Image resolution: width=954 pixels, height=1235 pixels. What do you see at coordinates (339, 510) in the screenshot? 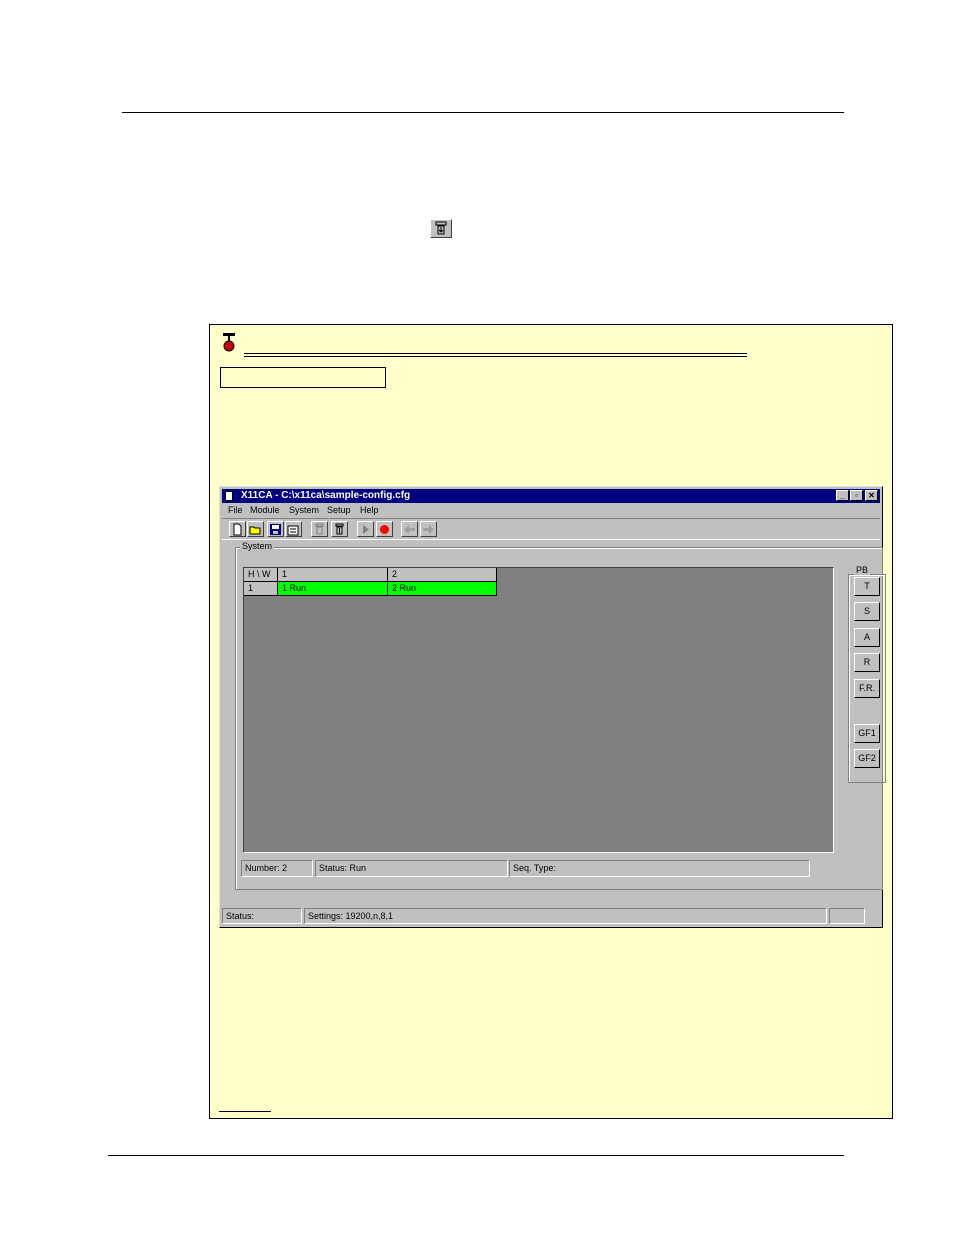
I see `menu-setup: Setup` at bounding box center [339, 510].